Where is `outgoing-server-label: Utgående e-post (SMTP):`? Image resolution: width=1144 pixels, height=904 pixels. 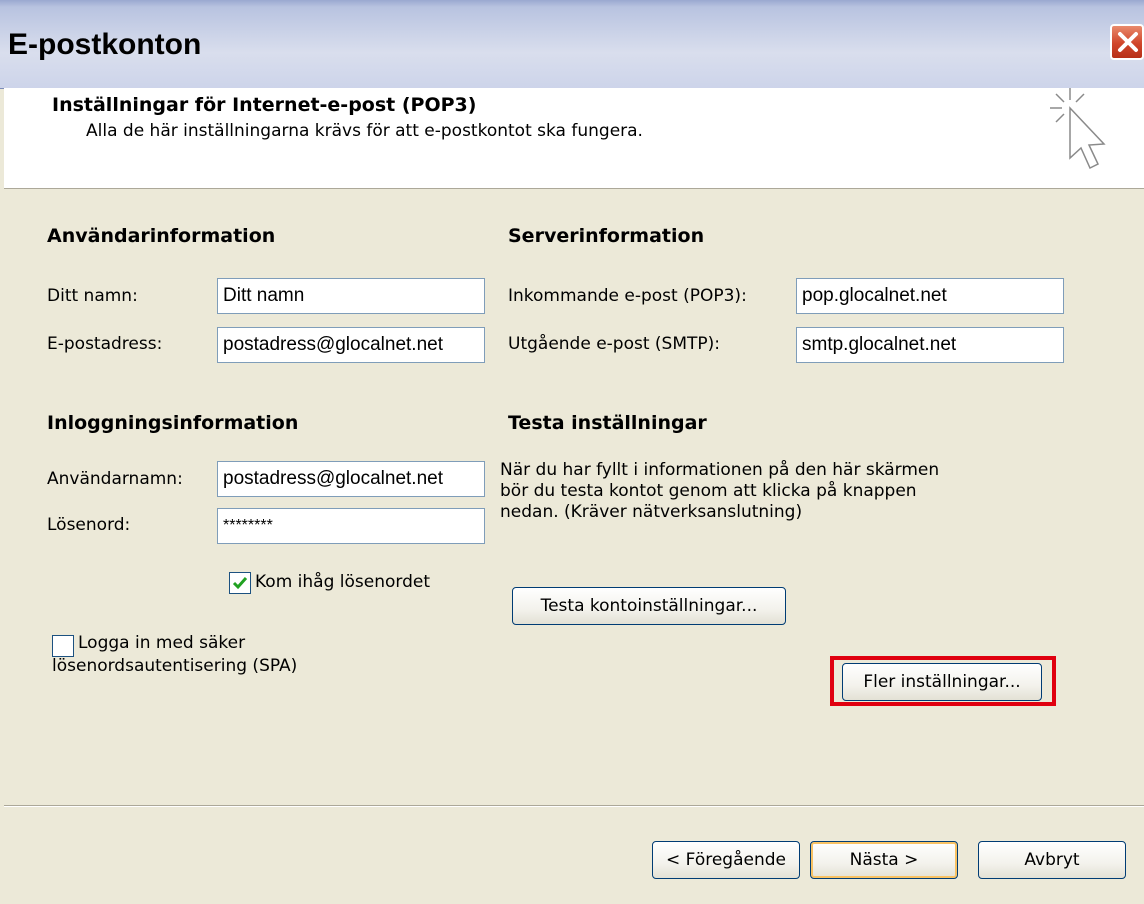 outgoing-server-label: Utgående e-post (SMTP): is located at coordinates (614, 344).